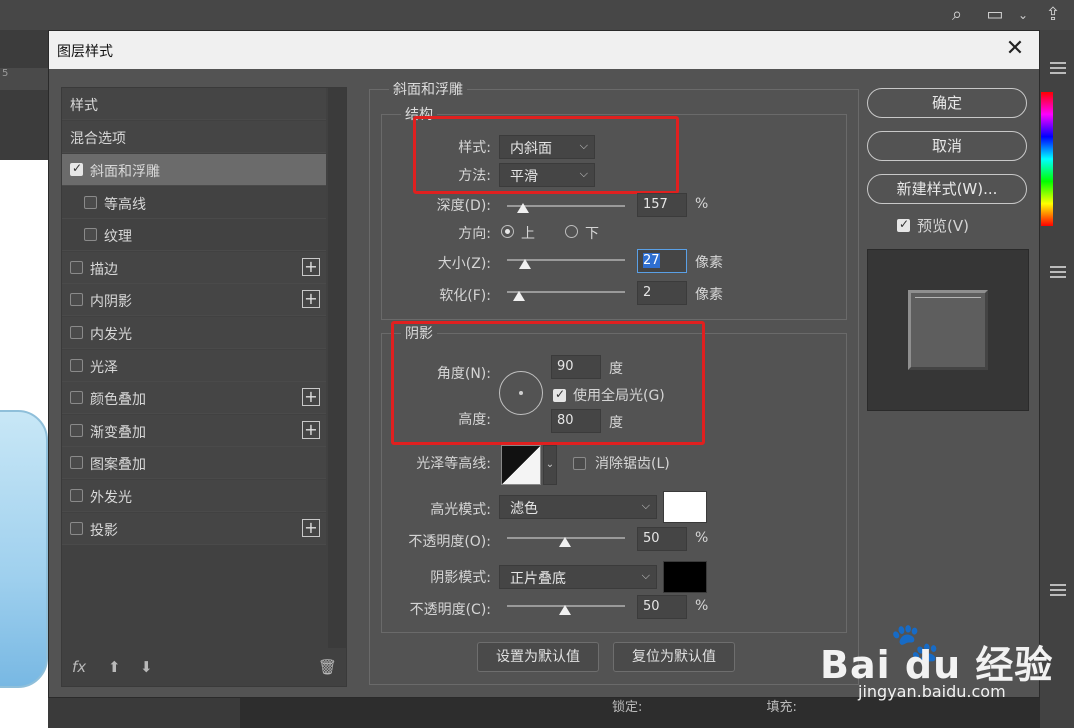 The image size is (1074, 728). Describe the element at coordinates (578, 577) in the screenshot. I see `shadow-mode-select: 正片叠底 ⌵` at that location.